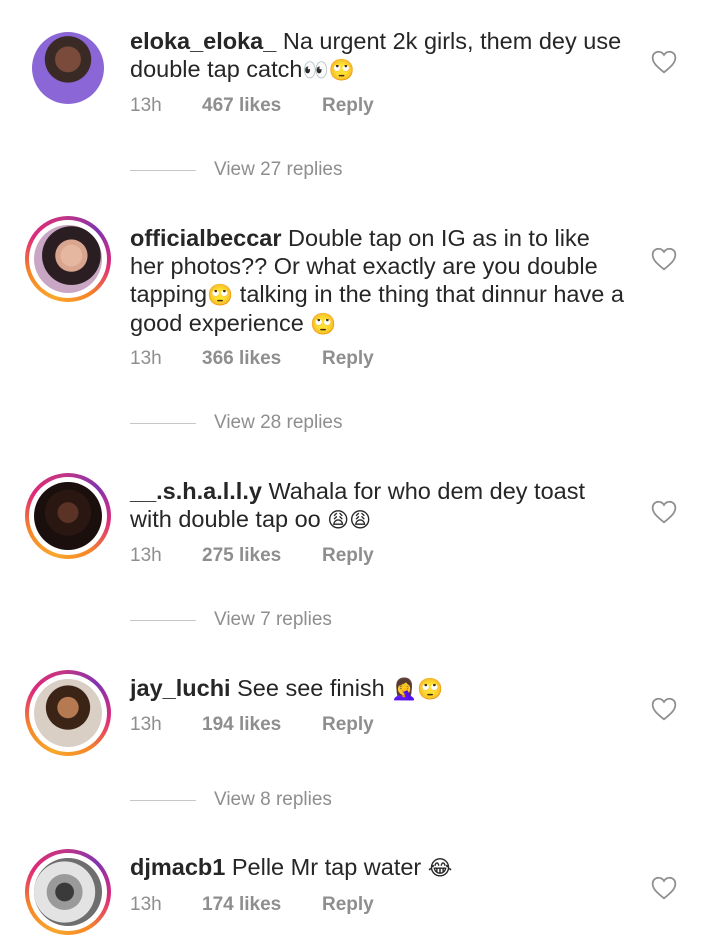  I want to click on view-replies-button: View 7 replies, so click(231, 620).